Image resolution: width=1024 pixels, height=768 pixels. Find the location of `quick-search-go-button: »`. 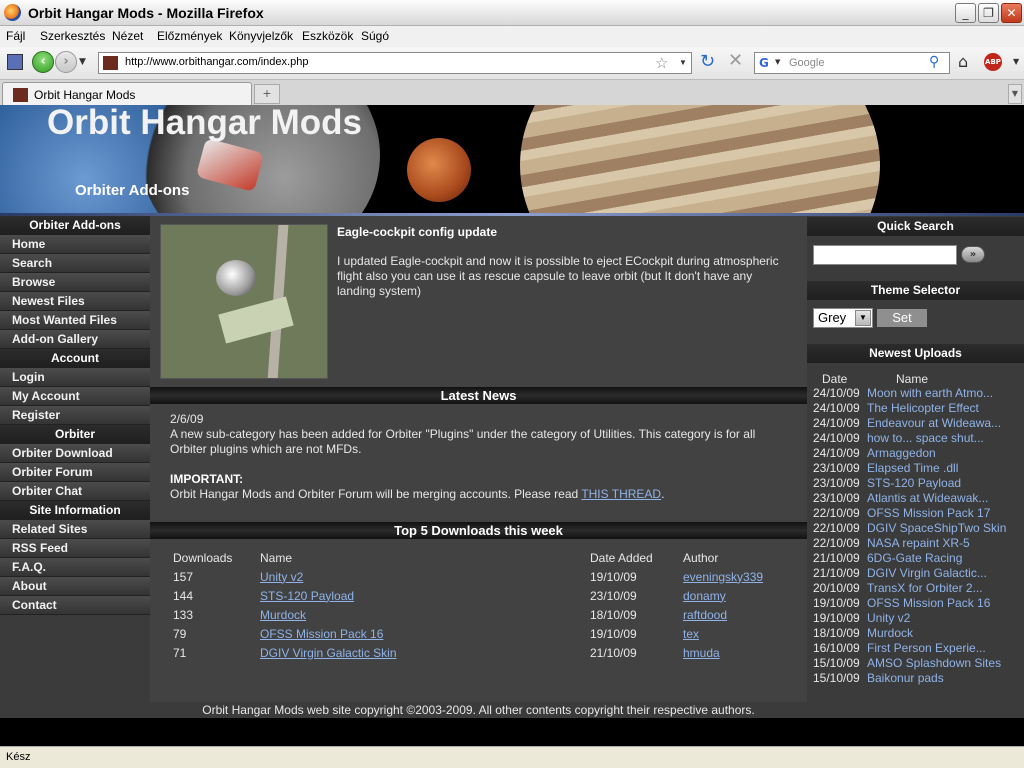

quick-search-go-button: » is located at coordinates (973, 254).